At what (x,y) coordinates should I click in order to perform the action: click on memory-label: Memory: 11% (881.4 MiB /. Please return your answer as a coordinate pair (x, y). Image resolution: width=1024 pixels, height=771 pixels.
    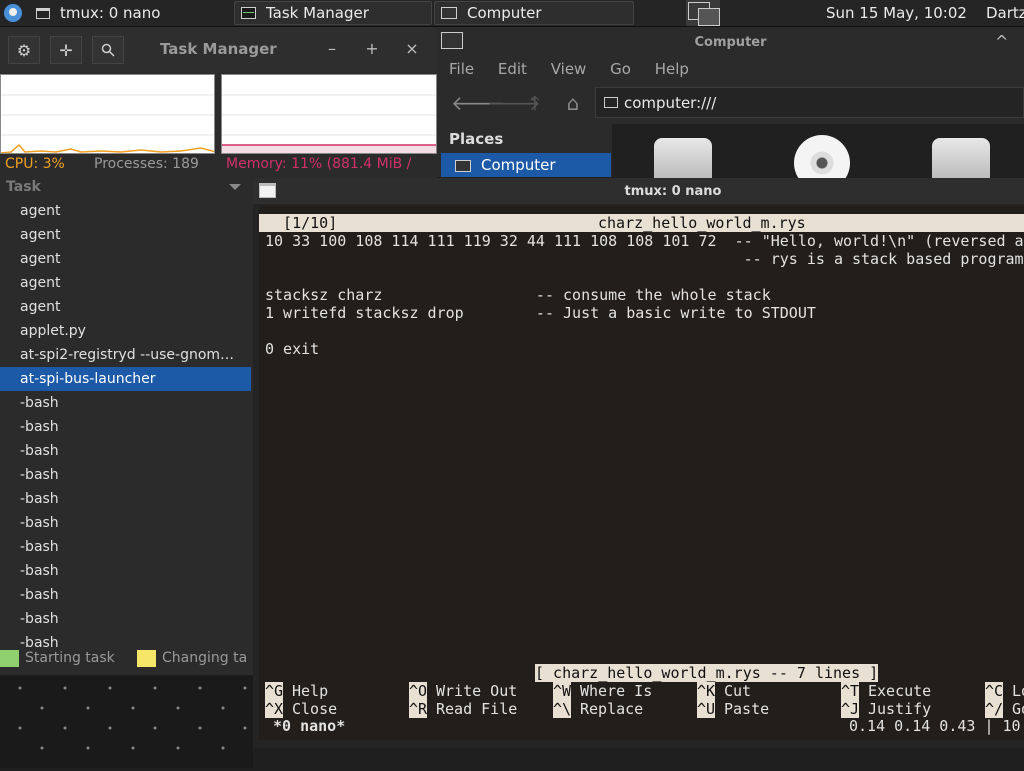
    Looking at the image, I should click on (319, 164).